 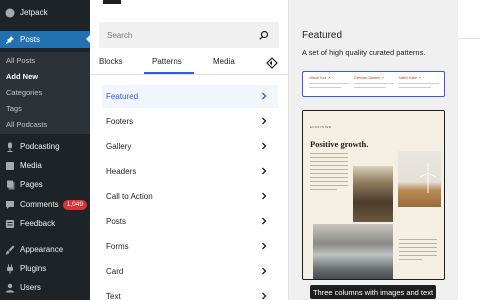 What do you see at coordinates (320, 78) in the screenshot?
I see `column-title: Virtual Tour ↗` at bounding box center [320, 78].